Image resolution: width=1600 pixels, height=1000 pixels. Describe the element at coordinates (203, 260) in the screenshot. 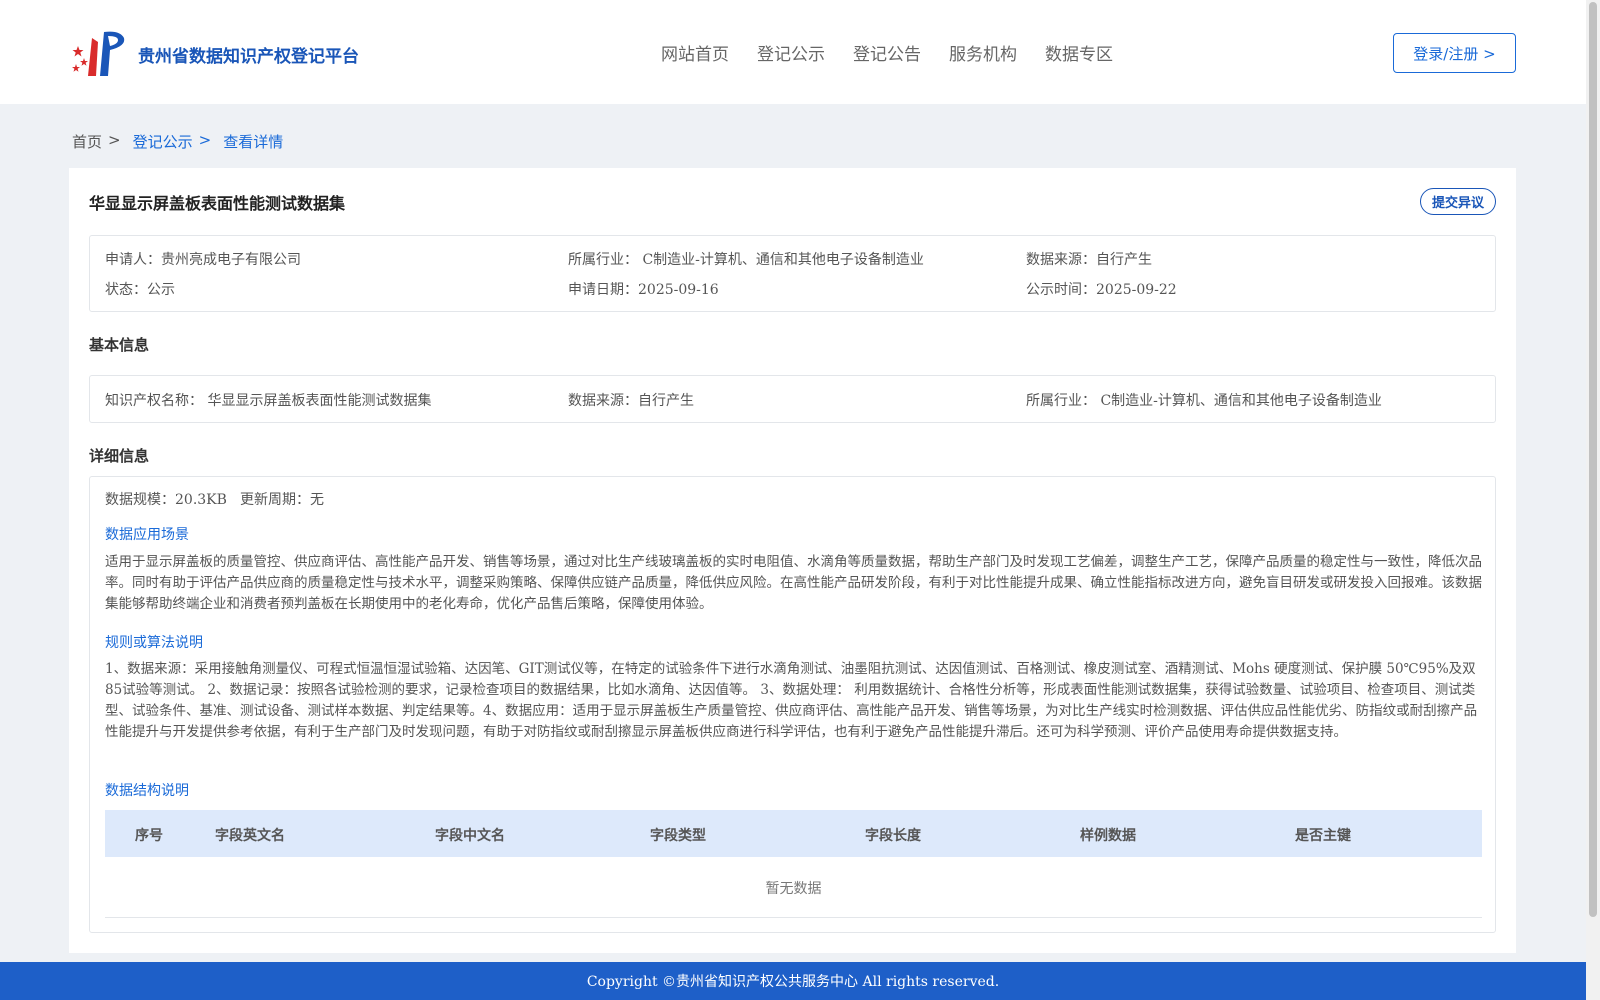

I see `applicant-field: 申请人：贵州亮成电子有限公司` at that location.